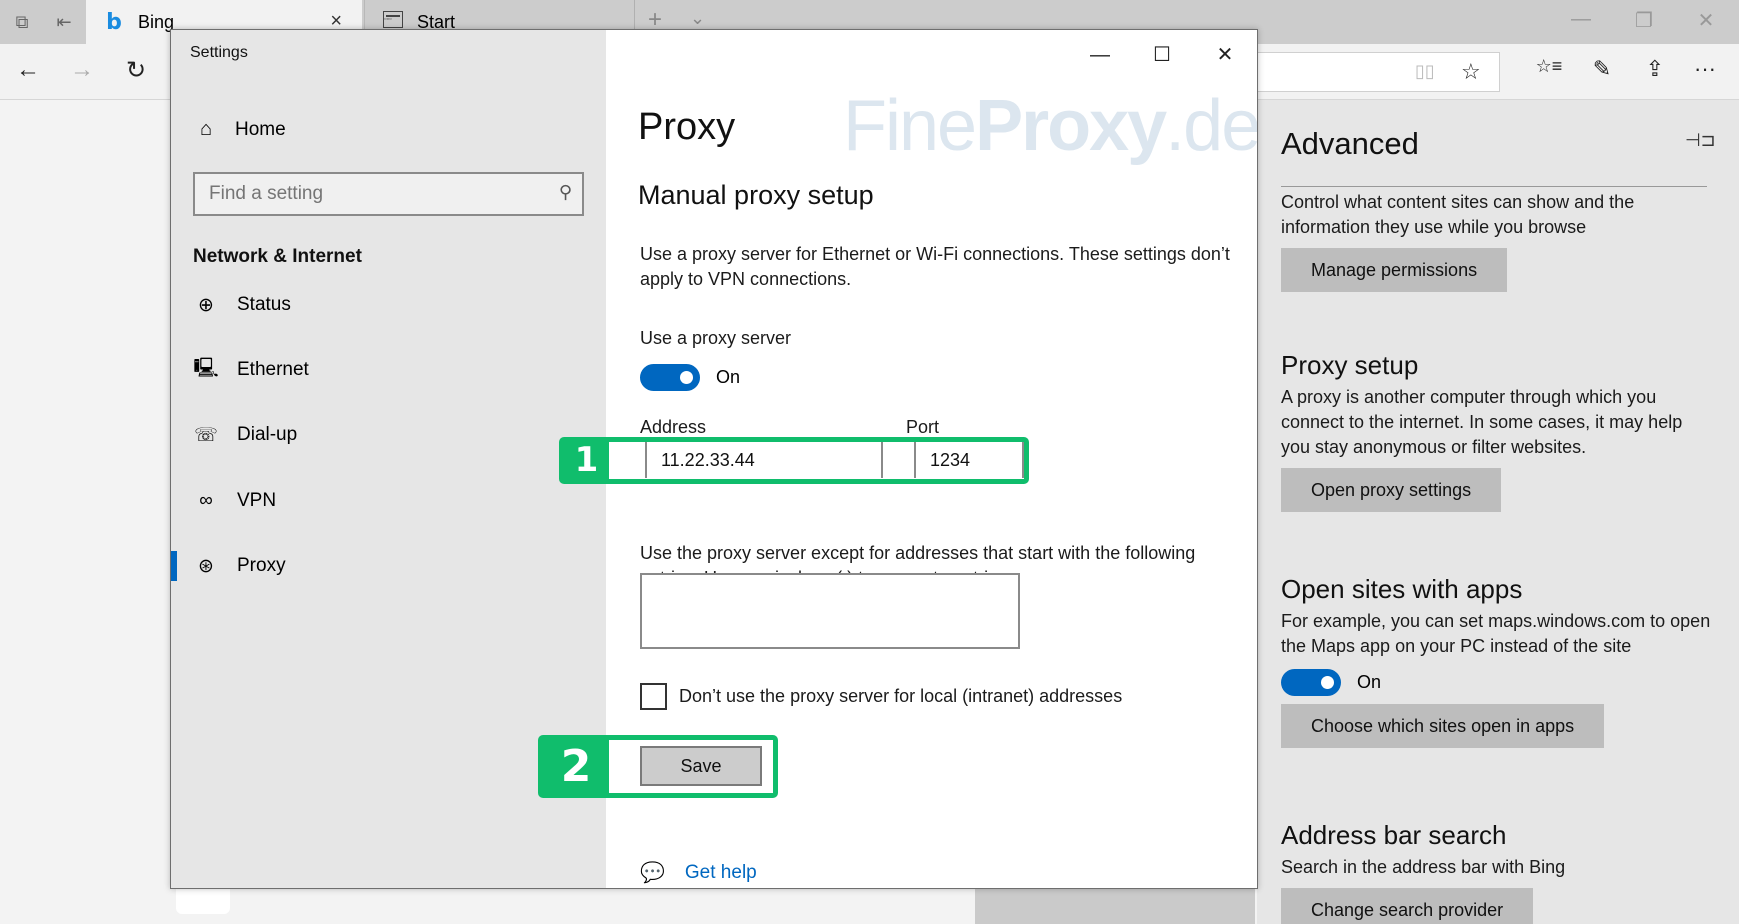 The width and height of the screenshot is (1739, 924). Describe the element at coordinates (136, 70) in the screenshot. I see `refresh-button: ↻` at that location.